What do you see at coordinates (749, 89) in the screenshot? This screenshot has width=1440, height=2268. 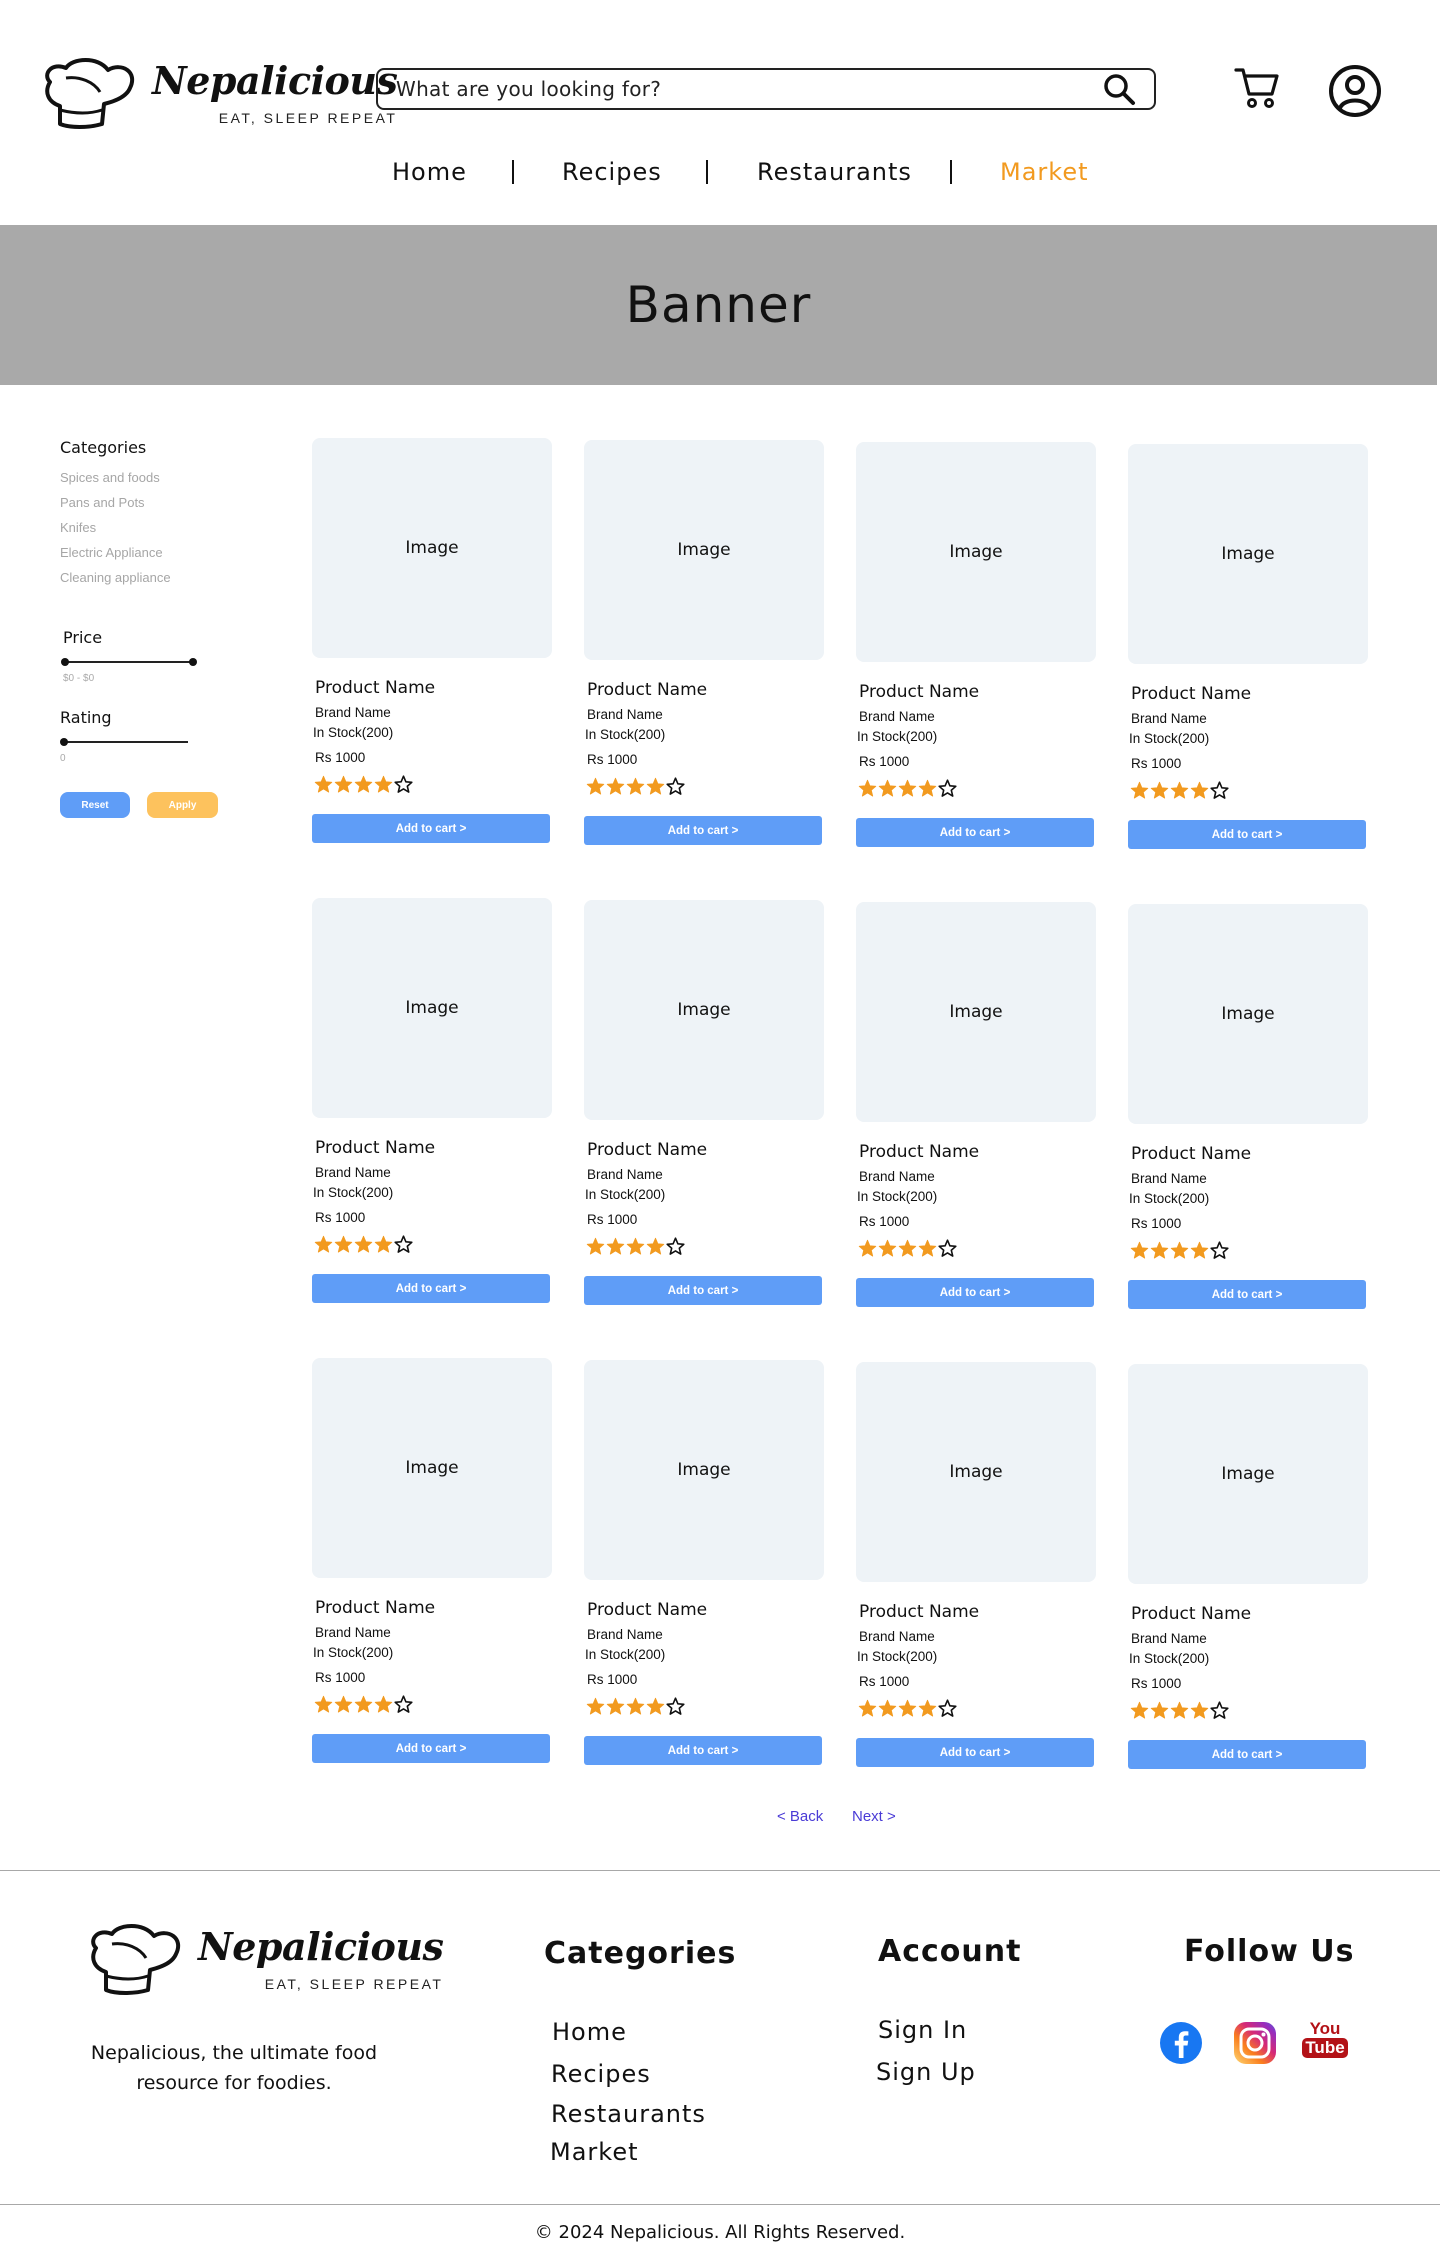 I see `search-input: What are you looking for?` at bounding box center [749, 89].